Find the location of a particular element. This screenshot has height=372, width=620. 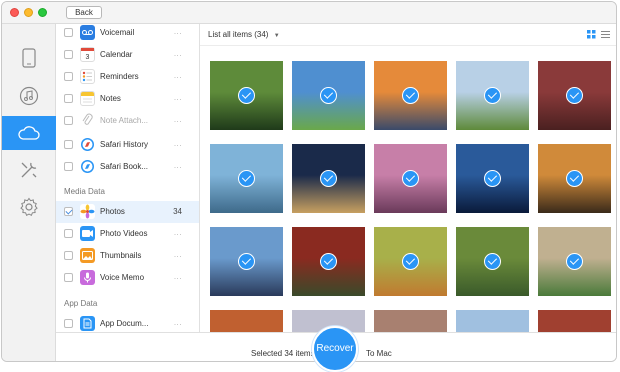

music-icon is located at coordinates (29, 96).